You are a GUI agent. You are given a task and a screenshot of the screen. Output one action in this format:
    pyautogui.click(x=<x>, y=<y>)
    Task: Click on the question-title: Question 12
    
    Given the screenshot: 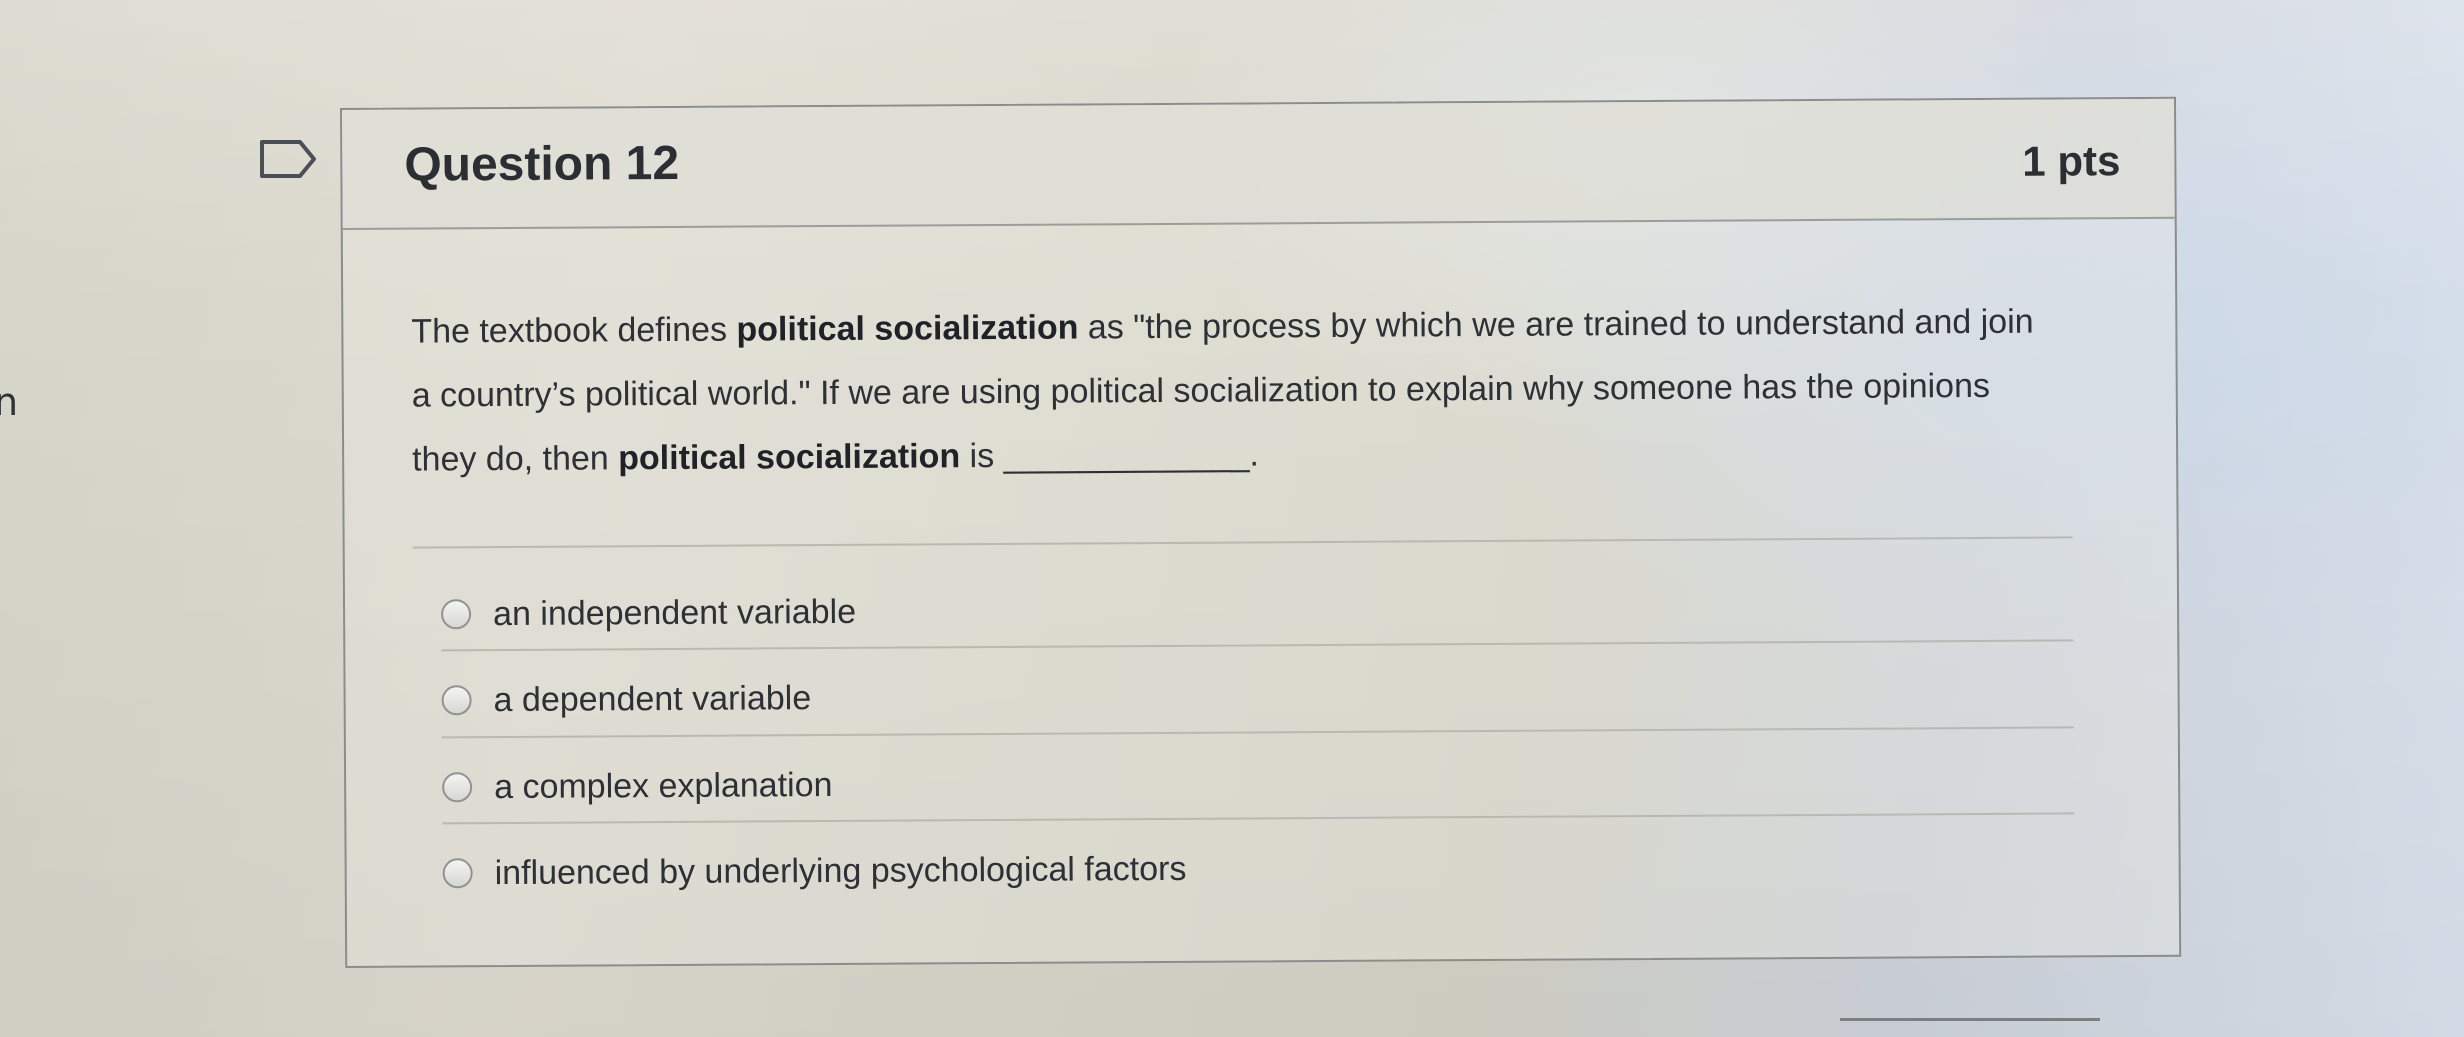 What is the action you would take?
    pyautogui.click(x=542, y=164)
    